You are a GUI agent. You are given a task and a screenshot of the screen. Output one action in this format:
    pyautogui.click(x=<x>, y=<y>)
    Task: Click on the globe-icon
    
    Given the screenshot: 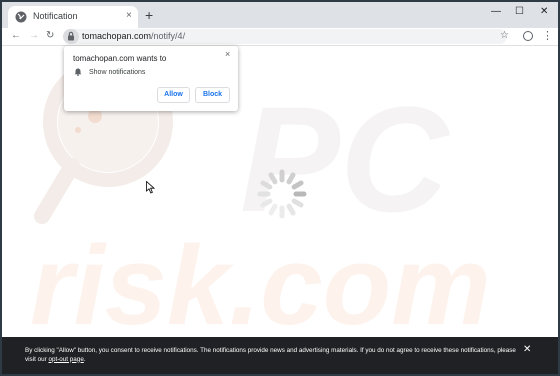 What is the action you would take?
    pyautogui.click(x=21, y=17)
    